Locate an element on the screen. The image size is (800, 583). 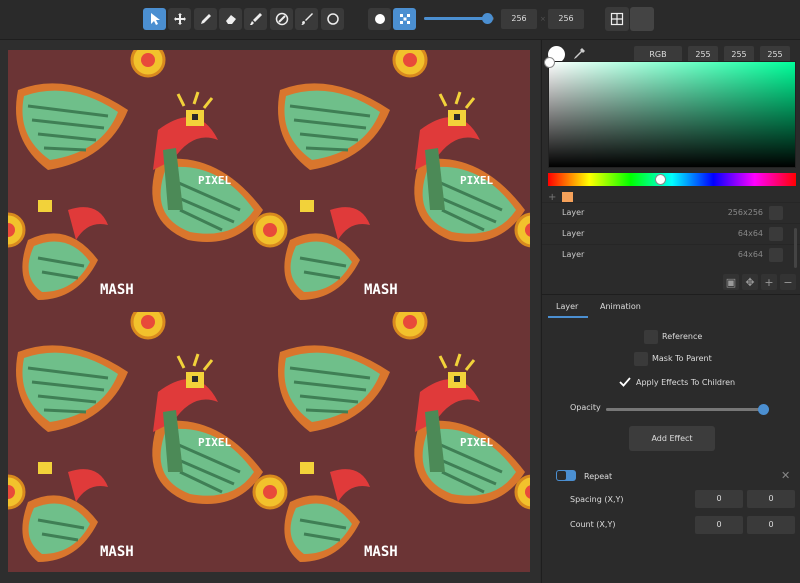
repeat-toggle is located at coordinates (566, 475).